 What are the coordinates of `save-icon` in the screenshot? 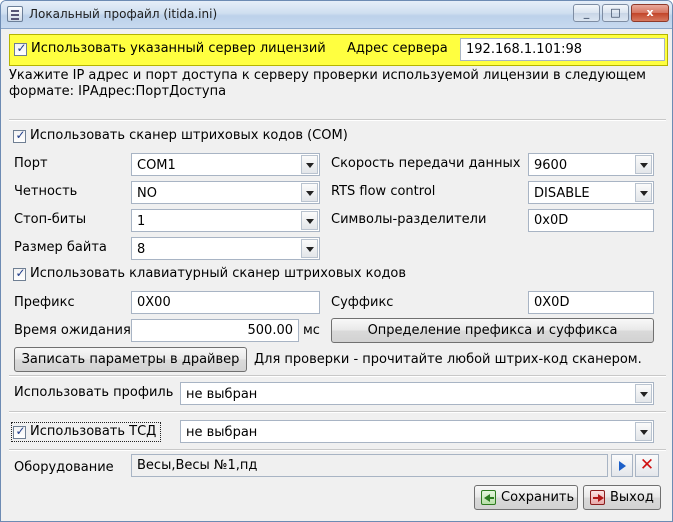 It's located at (488, 497).